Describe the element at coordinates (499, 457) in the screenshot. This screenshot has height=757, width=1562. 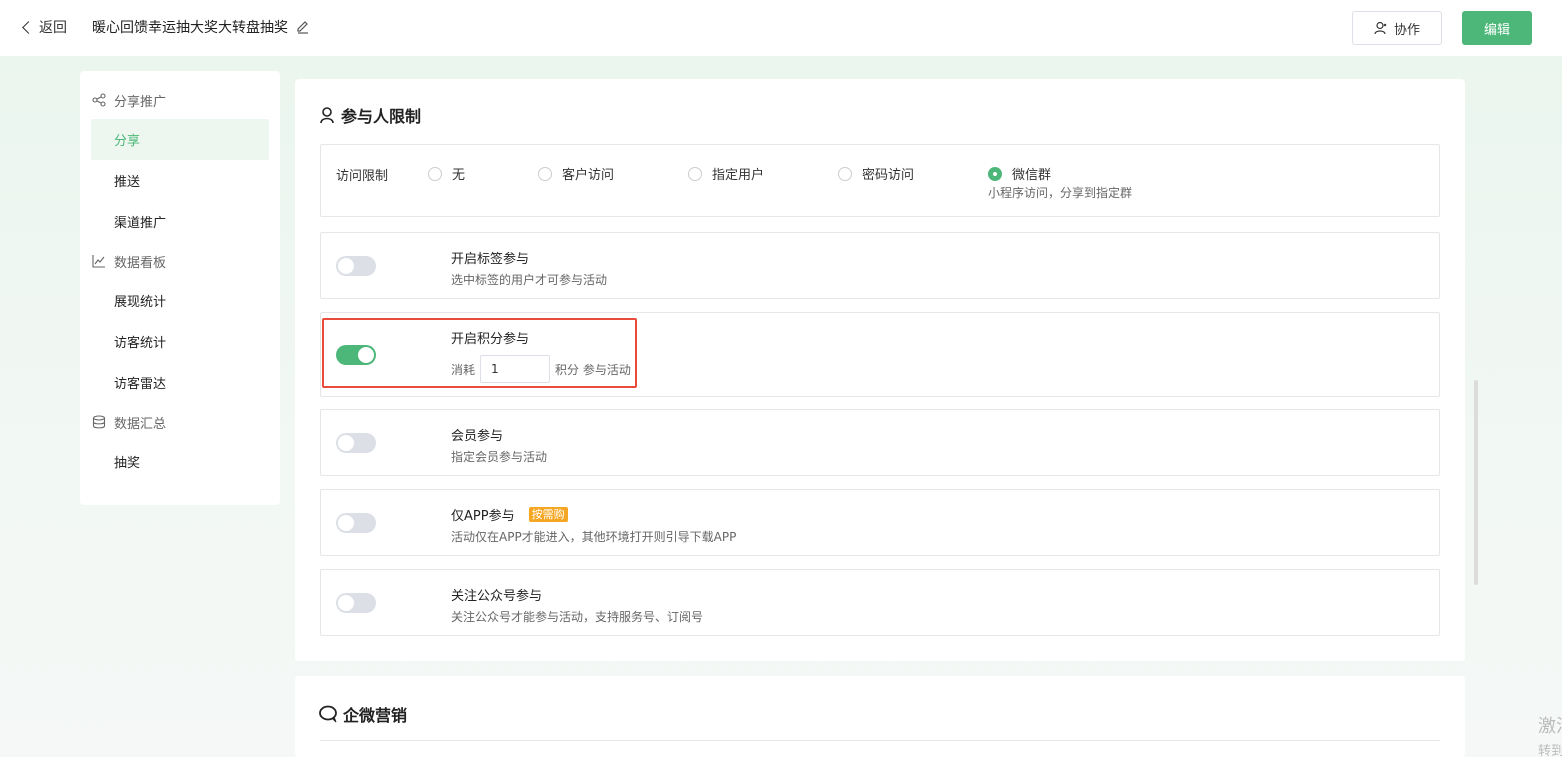
I see `member-desc: 指定会员参与活动` at that location.